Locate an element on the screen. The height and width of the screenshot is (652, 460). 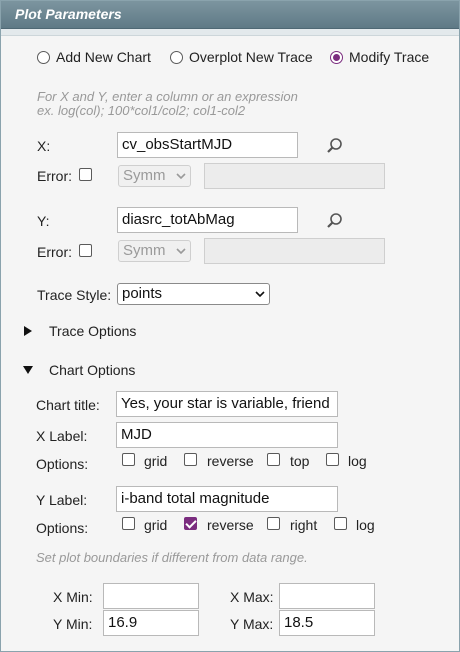
x-label: X: is located at coordinates (44, 146).